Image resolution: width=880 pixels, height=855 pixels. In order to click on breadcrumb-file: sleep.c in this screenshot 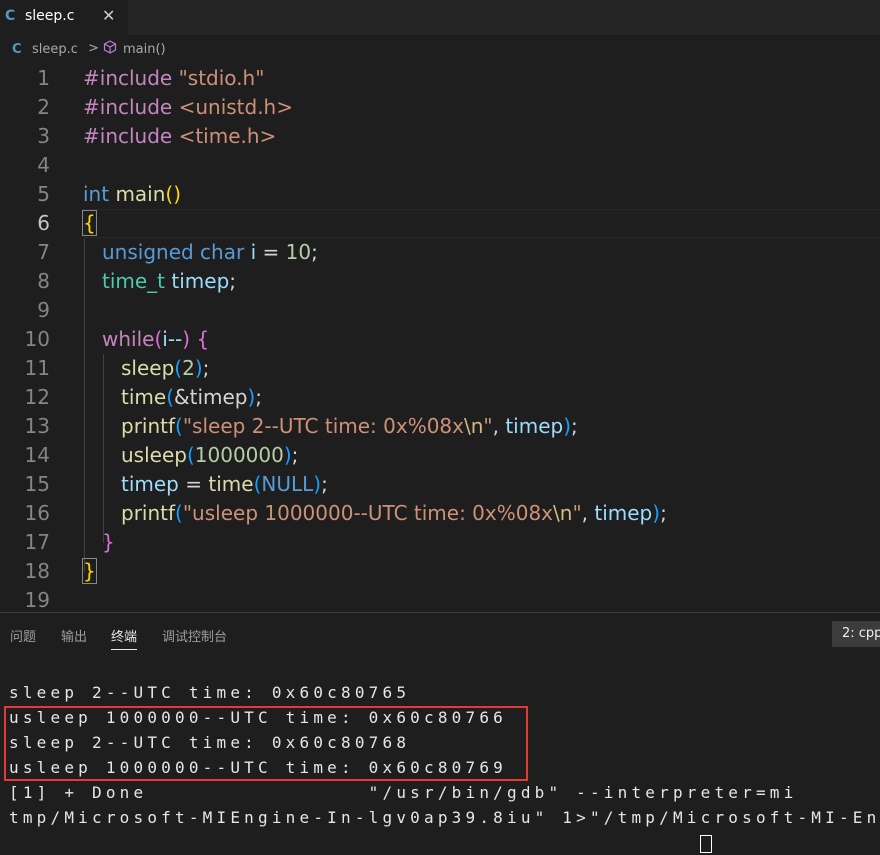, I will do `click(55, 49)`.